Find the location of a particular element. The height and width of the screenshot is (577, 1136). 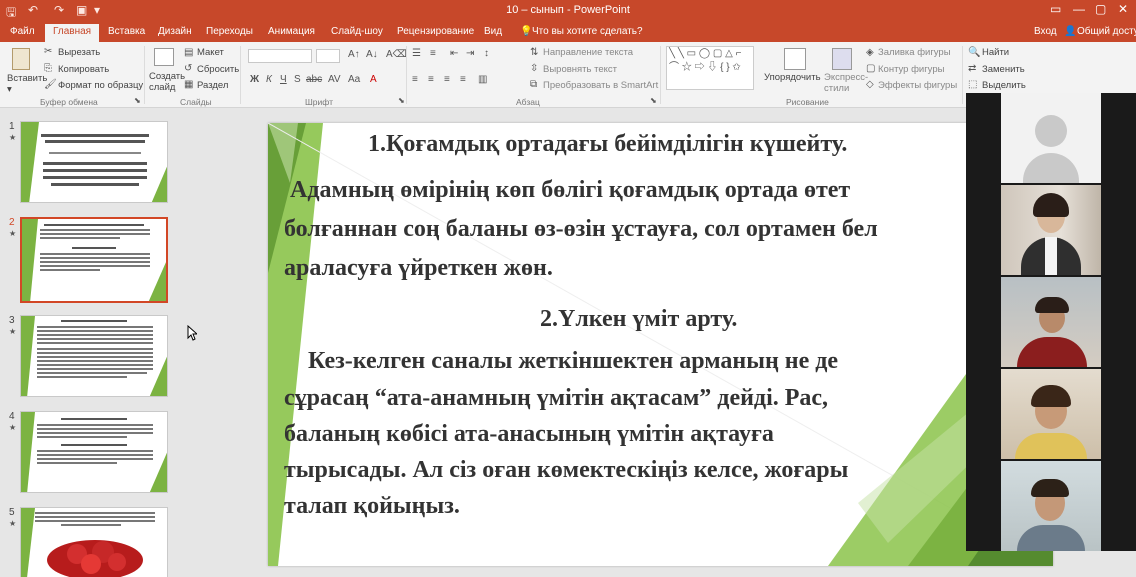

align-left-icon: ≡ is located at coordinates (415, 79).